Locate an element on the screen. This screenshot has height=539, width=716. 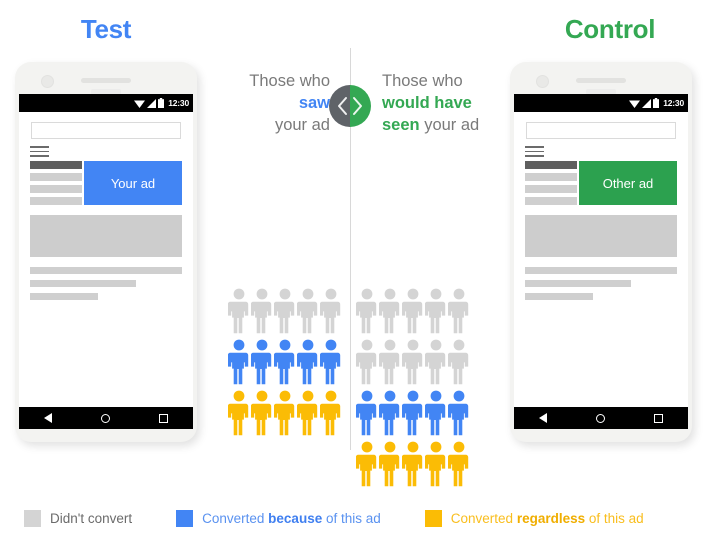
badge-chevrons is located at coordinates (350, 106).